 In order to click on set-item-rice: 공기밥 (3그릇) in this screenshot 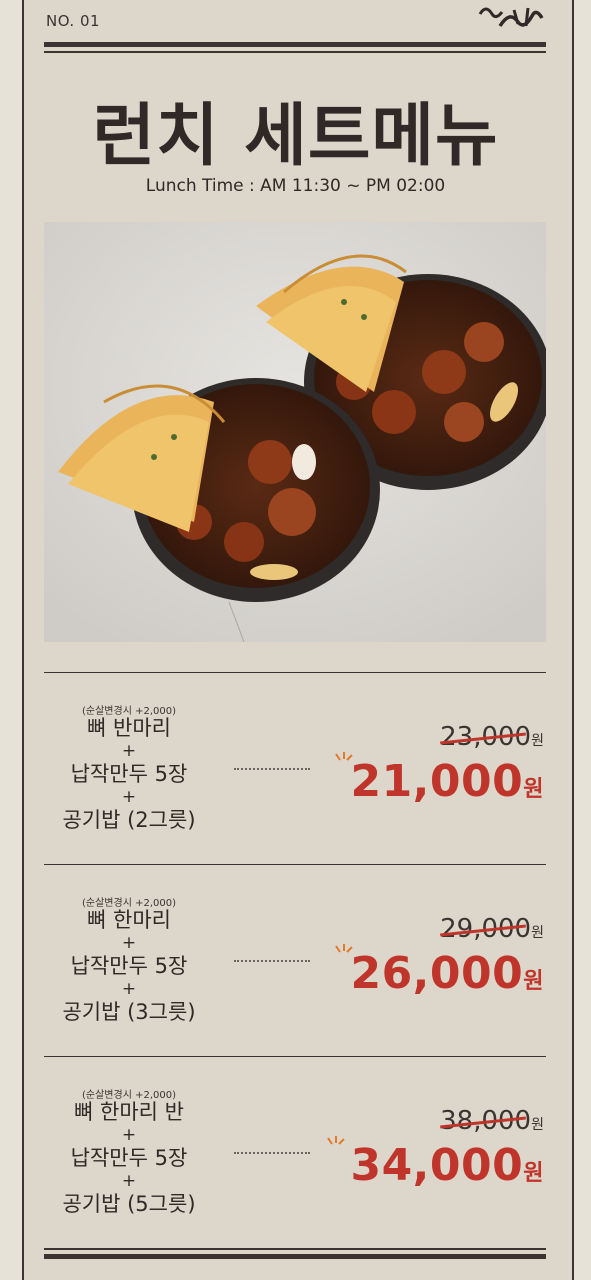, I will do `click(129, 1012)`.